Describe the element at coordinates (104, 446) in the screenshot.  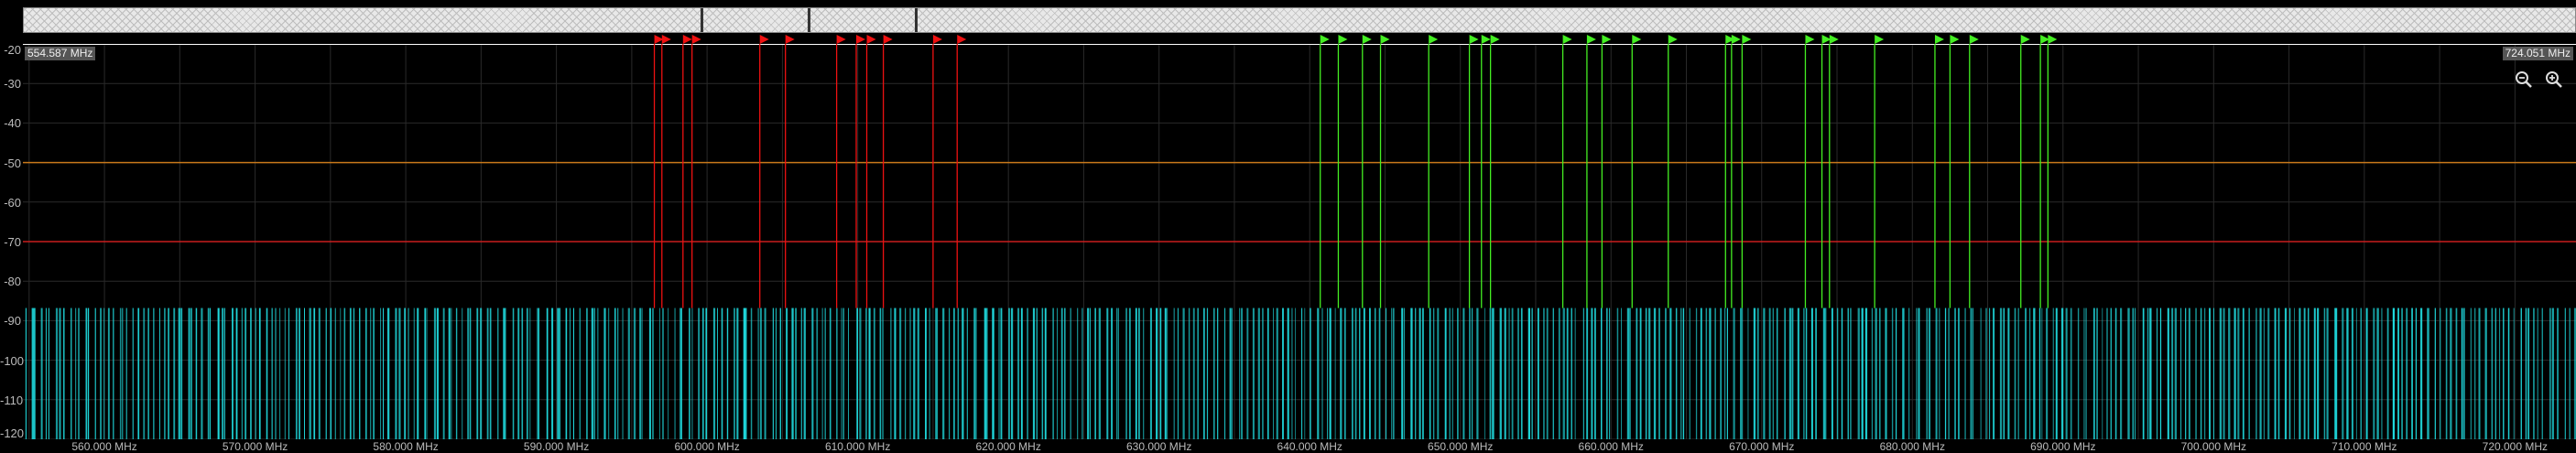
I see `x-tick-label: 560.000 MHz` at that location.